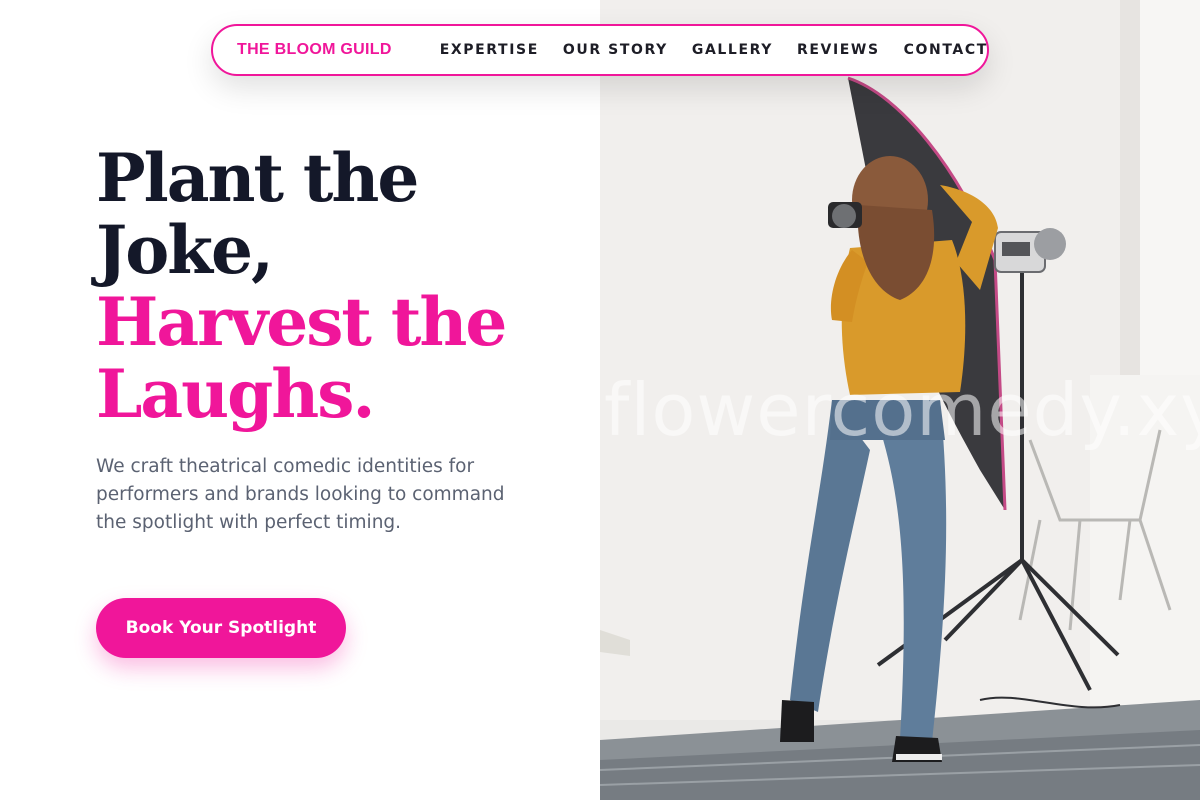 This screenshot has height=800, width=1200. I want to click on hero-headline: Plant the Joke, Harvest the Laughs., so click(336, 286).